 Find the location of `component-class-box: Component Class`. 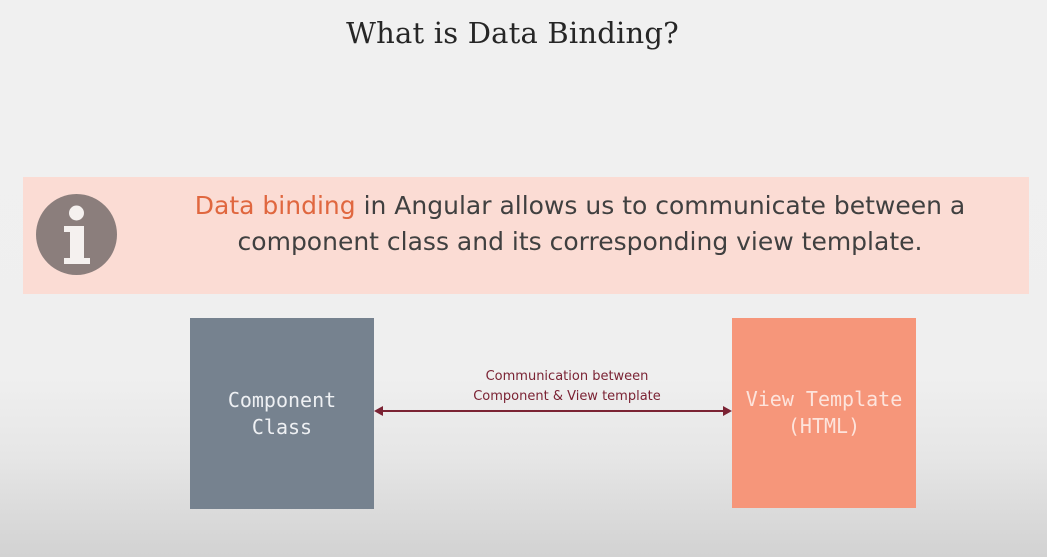

component-class-box: Component Class is located at coordinates (282, 413).